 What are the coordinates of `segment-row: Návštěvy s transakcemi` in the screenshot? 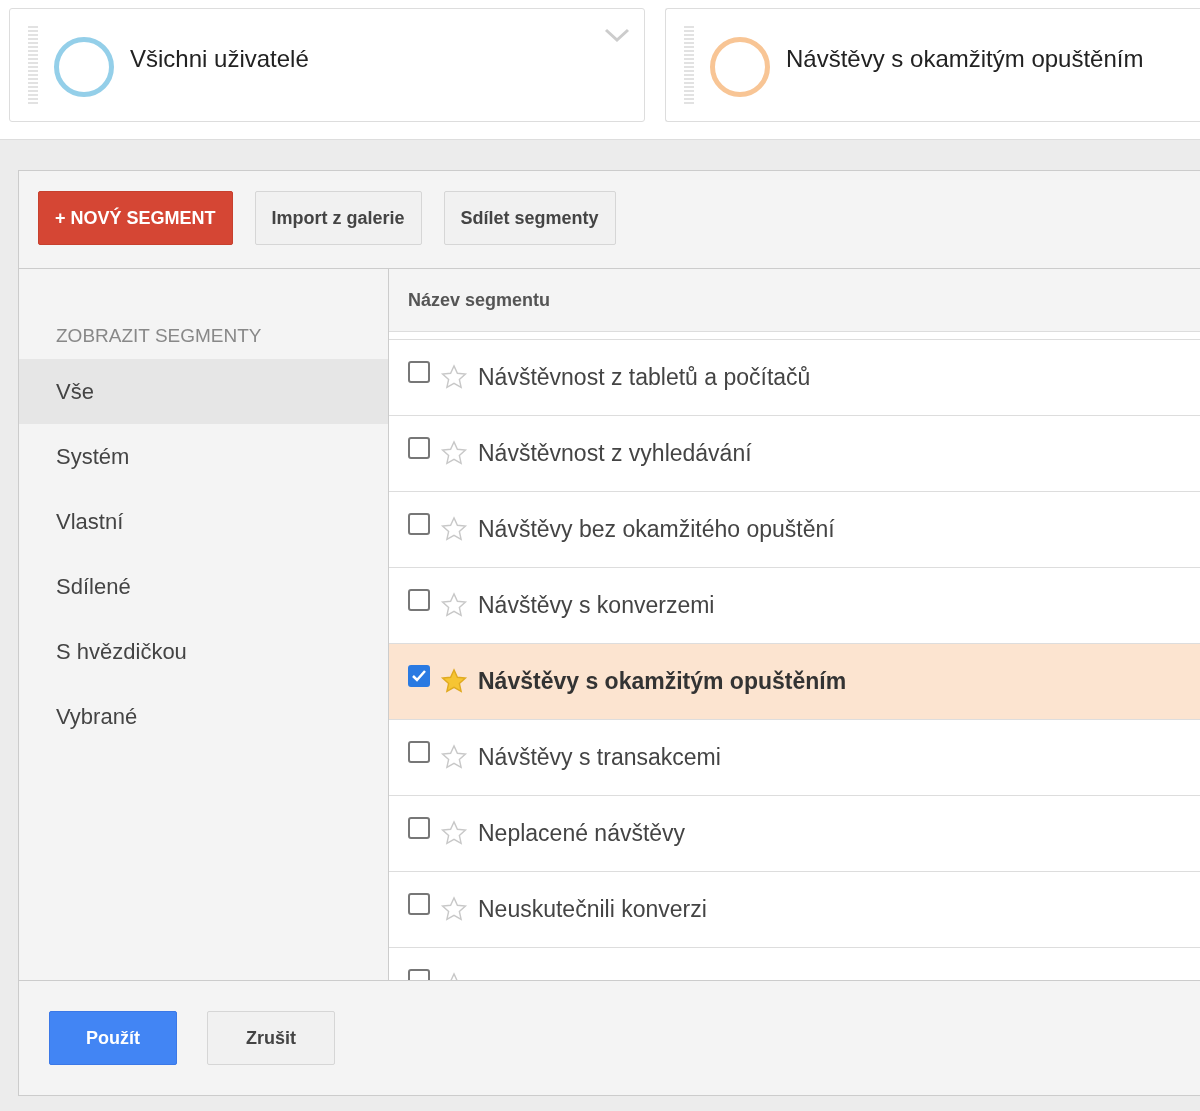 It's located at (794, 758).